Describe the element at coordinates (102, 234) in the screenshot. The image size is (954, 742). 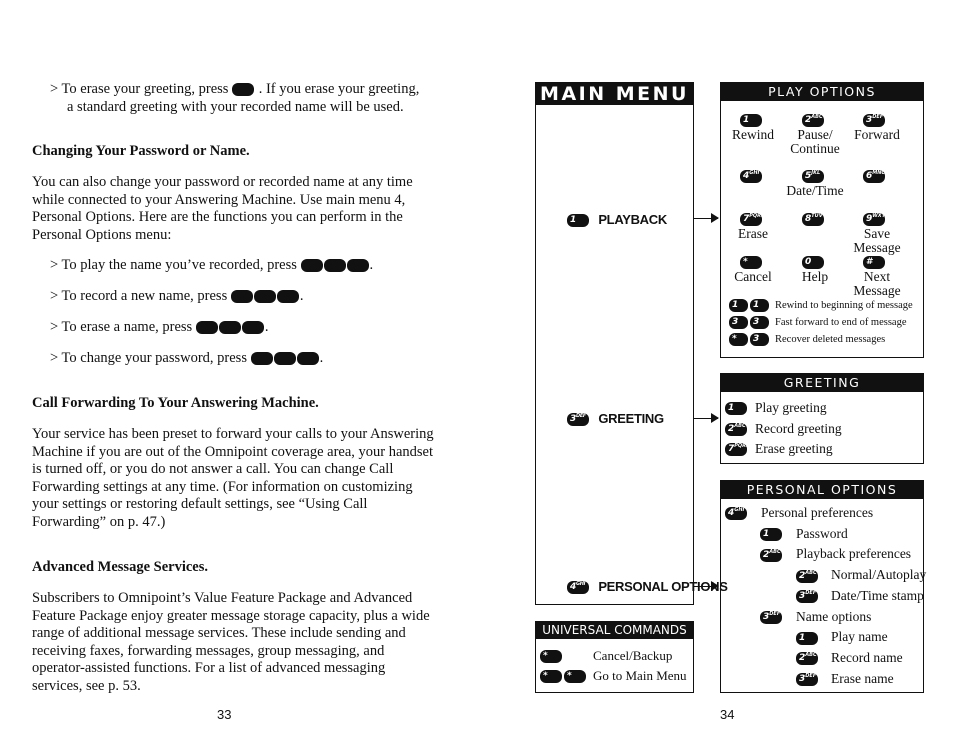
I see `text-line: Personal Options menu:` at that location.